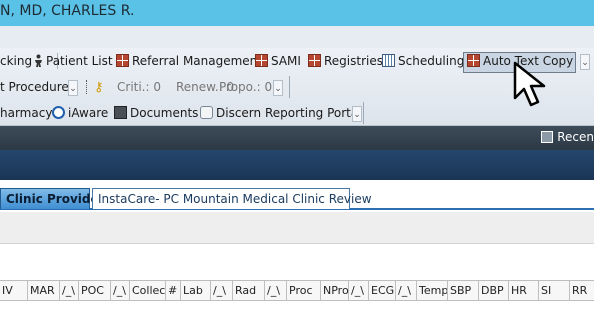  I want to click on title-bar: N, MD, CHARLES R., so click(297, 13).